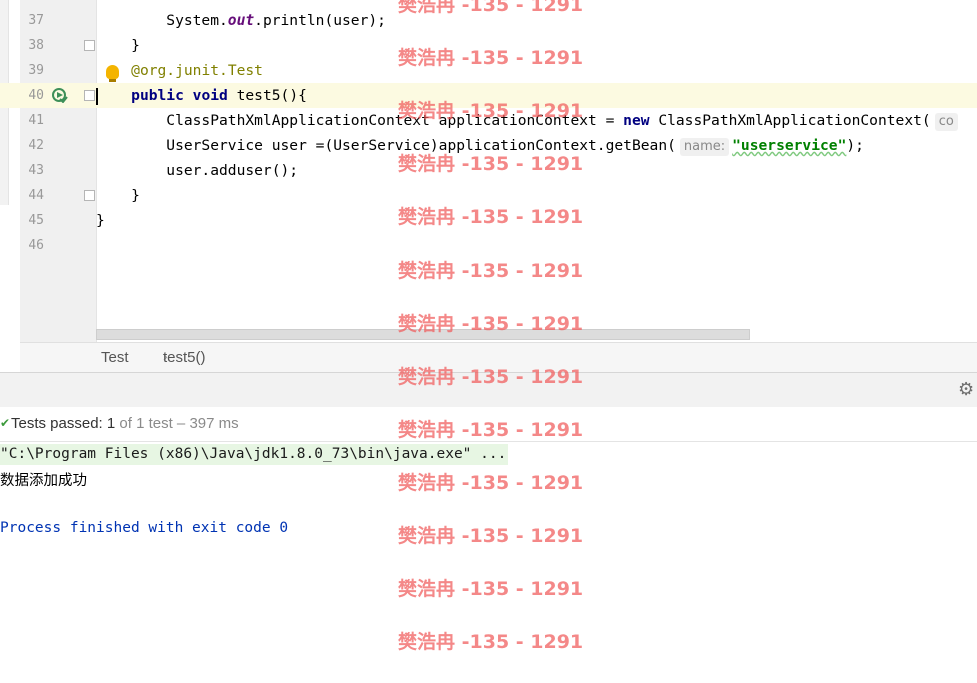  What do you see at coordinates (488, 220) in the screenshot?
I see `code-line: 45}` at bounding box center [488, 220].